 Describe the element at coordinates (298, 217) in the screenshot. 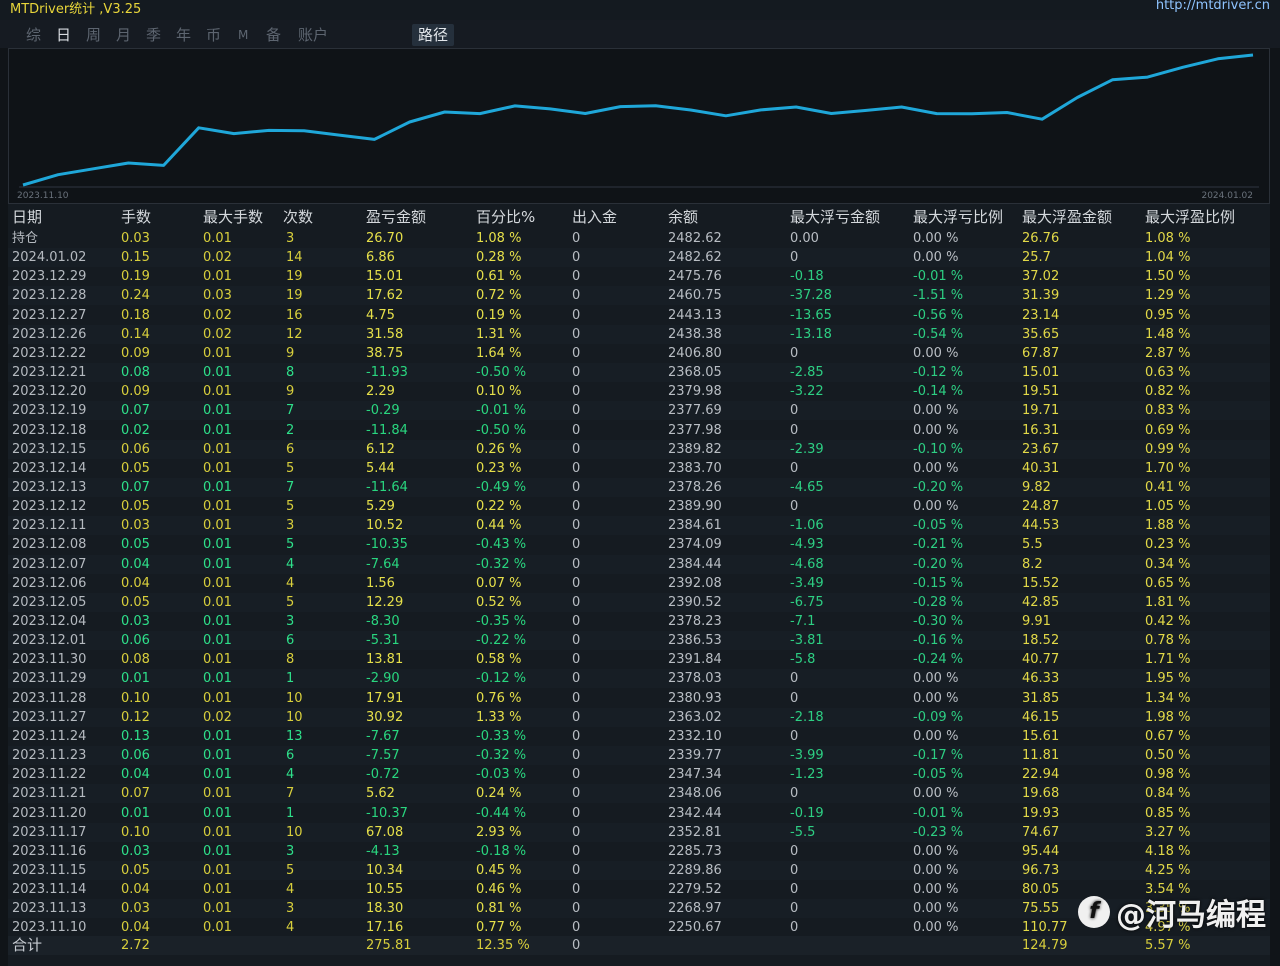

I see `header-count: 次数` at that location.